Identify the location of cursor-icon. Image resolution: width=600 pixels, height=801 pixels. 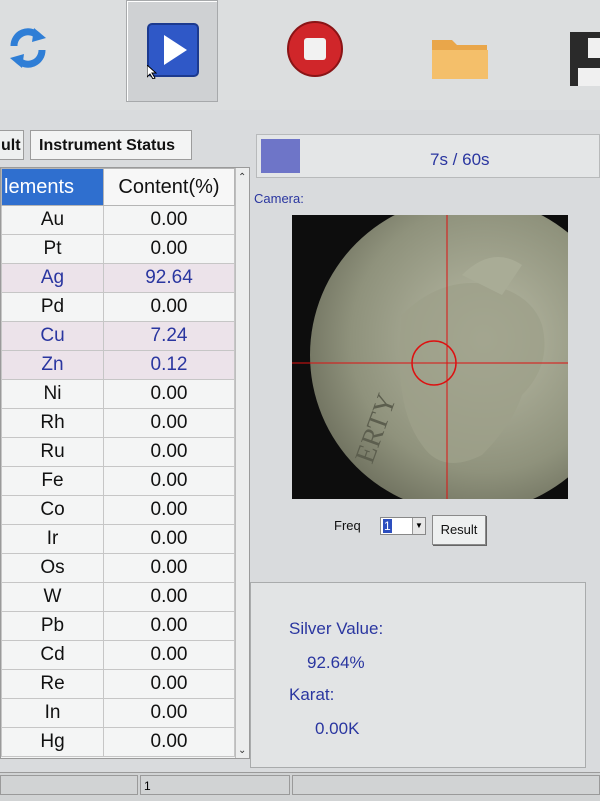
(152, 72).